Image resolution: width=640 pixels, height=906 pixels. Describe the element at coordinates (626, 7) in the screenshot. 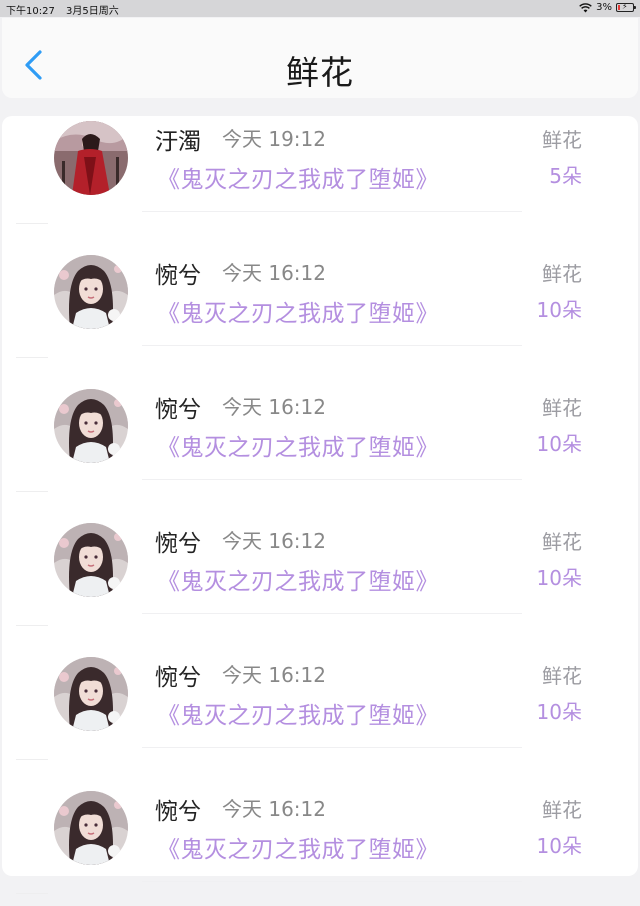

I see `battery-icon: ⚡` at that location.